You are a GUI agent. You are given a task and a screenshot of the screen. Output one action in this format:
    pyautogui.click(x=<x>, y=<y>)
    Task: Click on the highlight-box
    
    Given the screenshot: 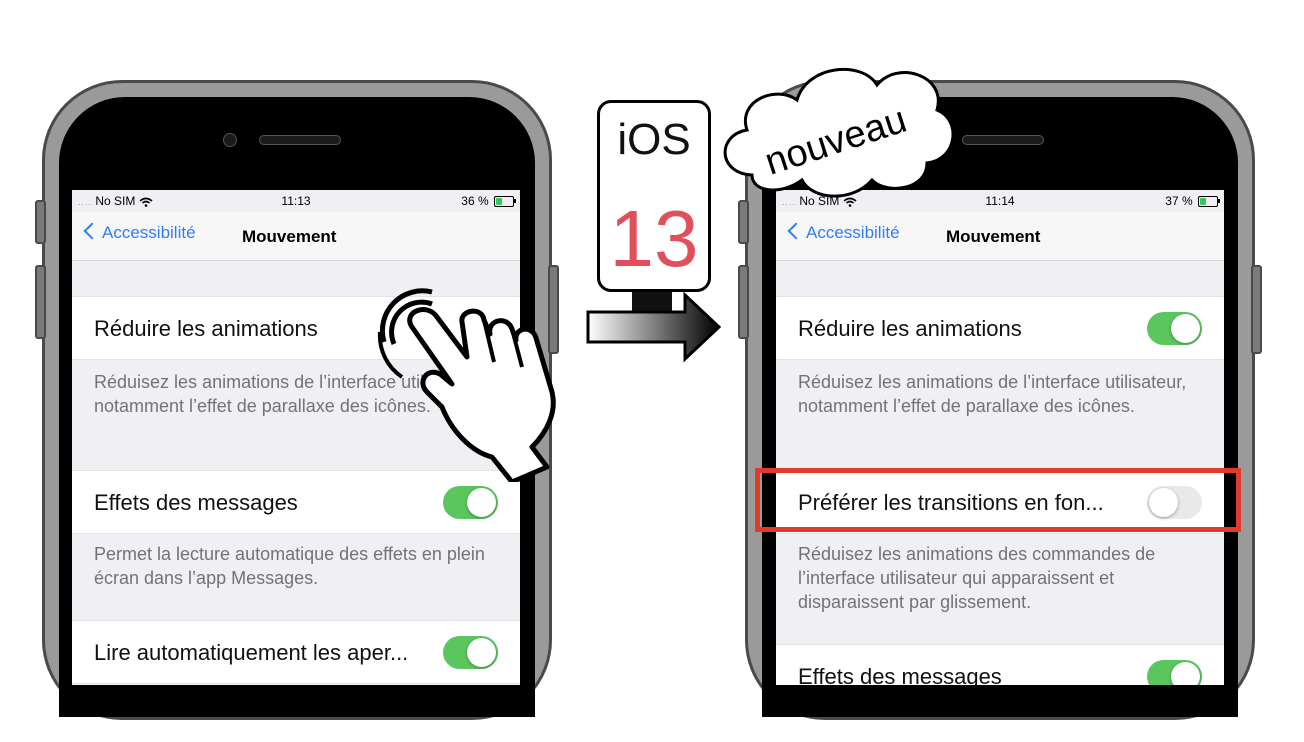 What is the action you would take?
    pyautogui.click(x=998, y=500)
    